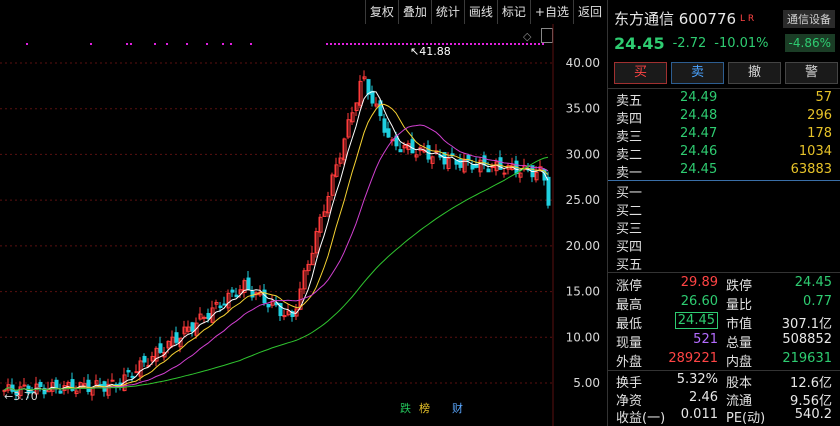  Describe the element at coordinates (823, 97) in the screenshot. I see `book-volume: 57` at that location.